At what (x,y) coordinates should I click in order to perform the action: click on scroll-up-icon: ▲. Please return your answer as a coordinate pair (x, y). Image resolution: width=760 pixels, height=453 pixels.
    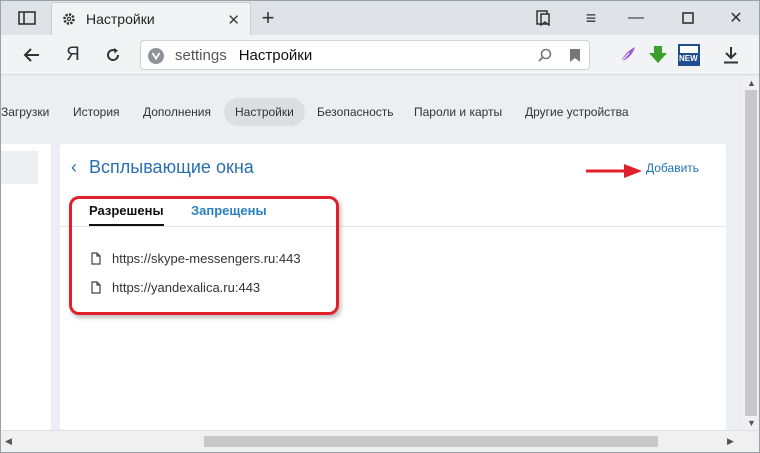
    Looking at the image, I should click on (751, 83).